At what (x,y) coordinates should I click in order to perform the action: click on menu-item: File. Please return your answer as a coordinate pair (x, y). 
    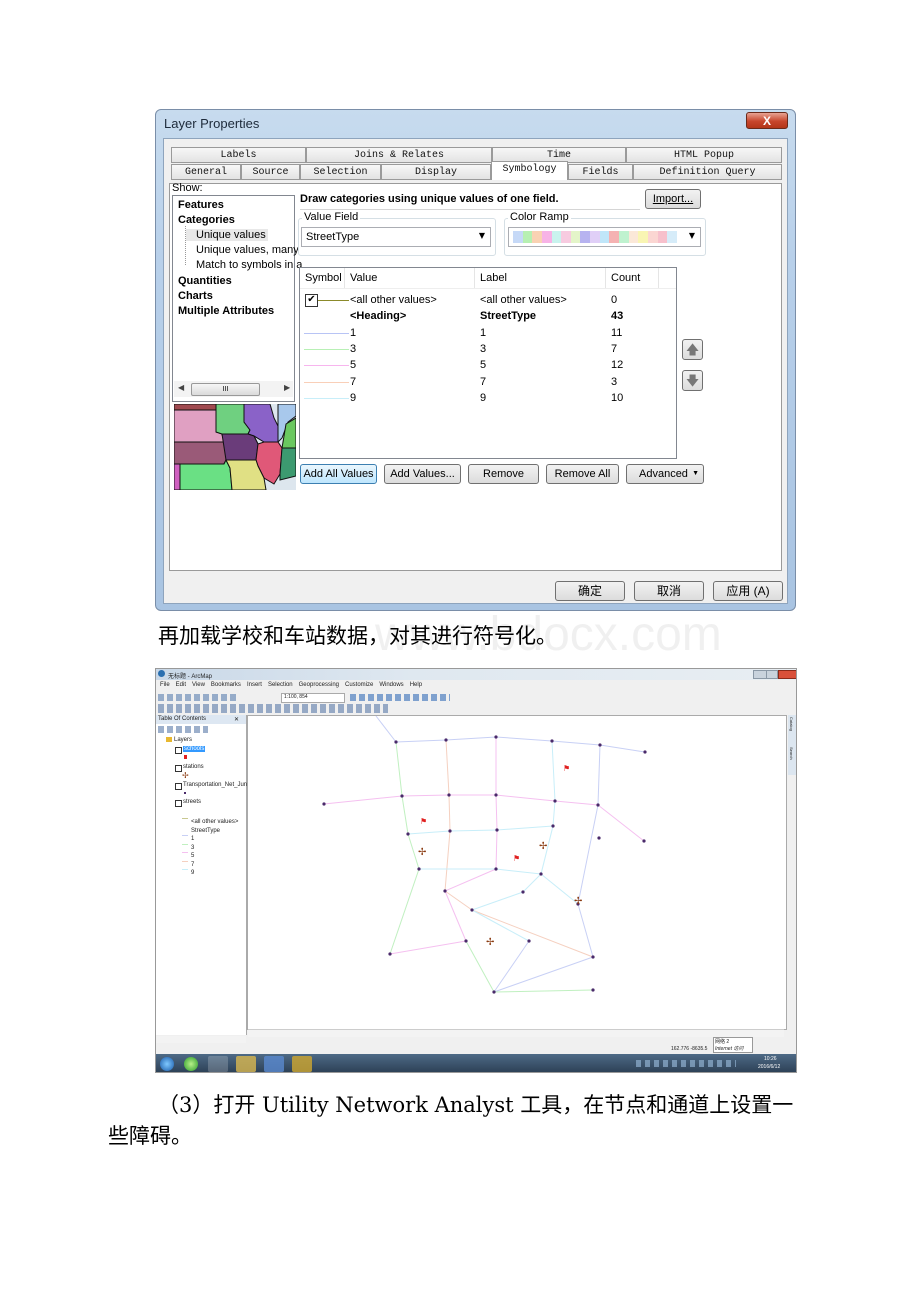
    Looking at the image, I should click on (165, 686).